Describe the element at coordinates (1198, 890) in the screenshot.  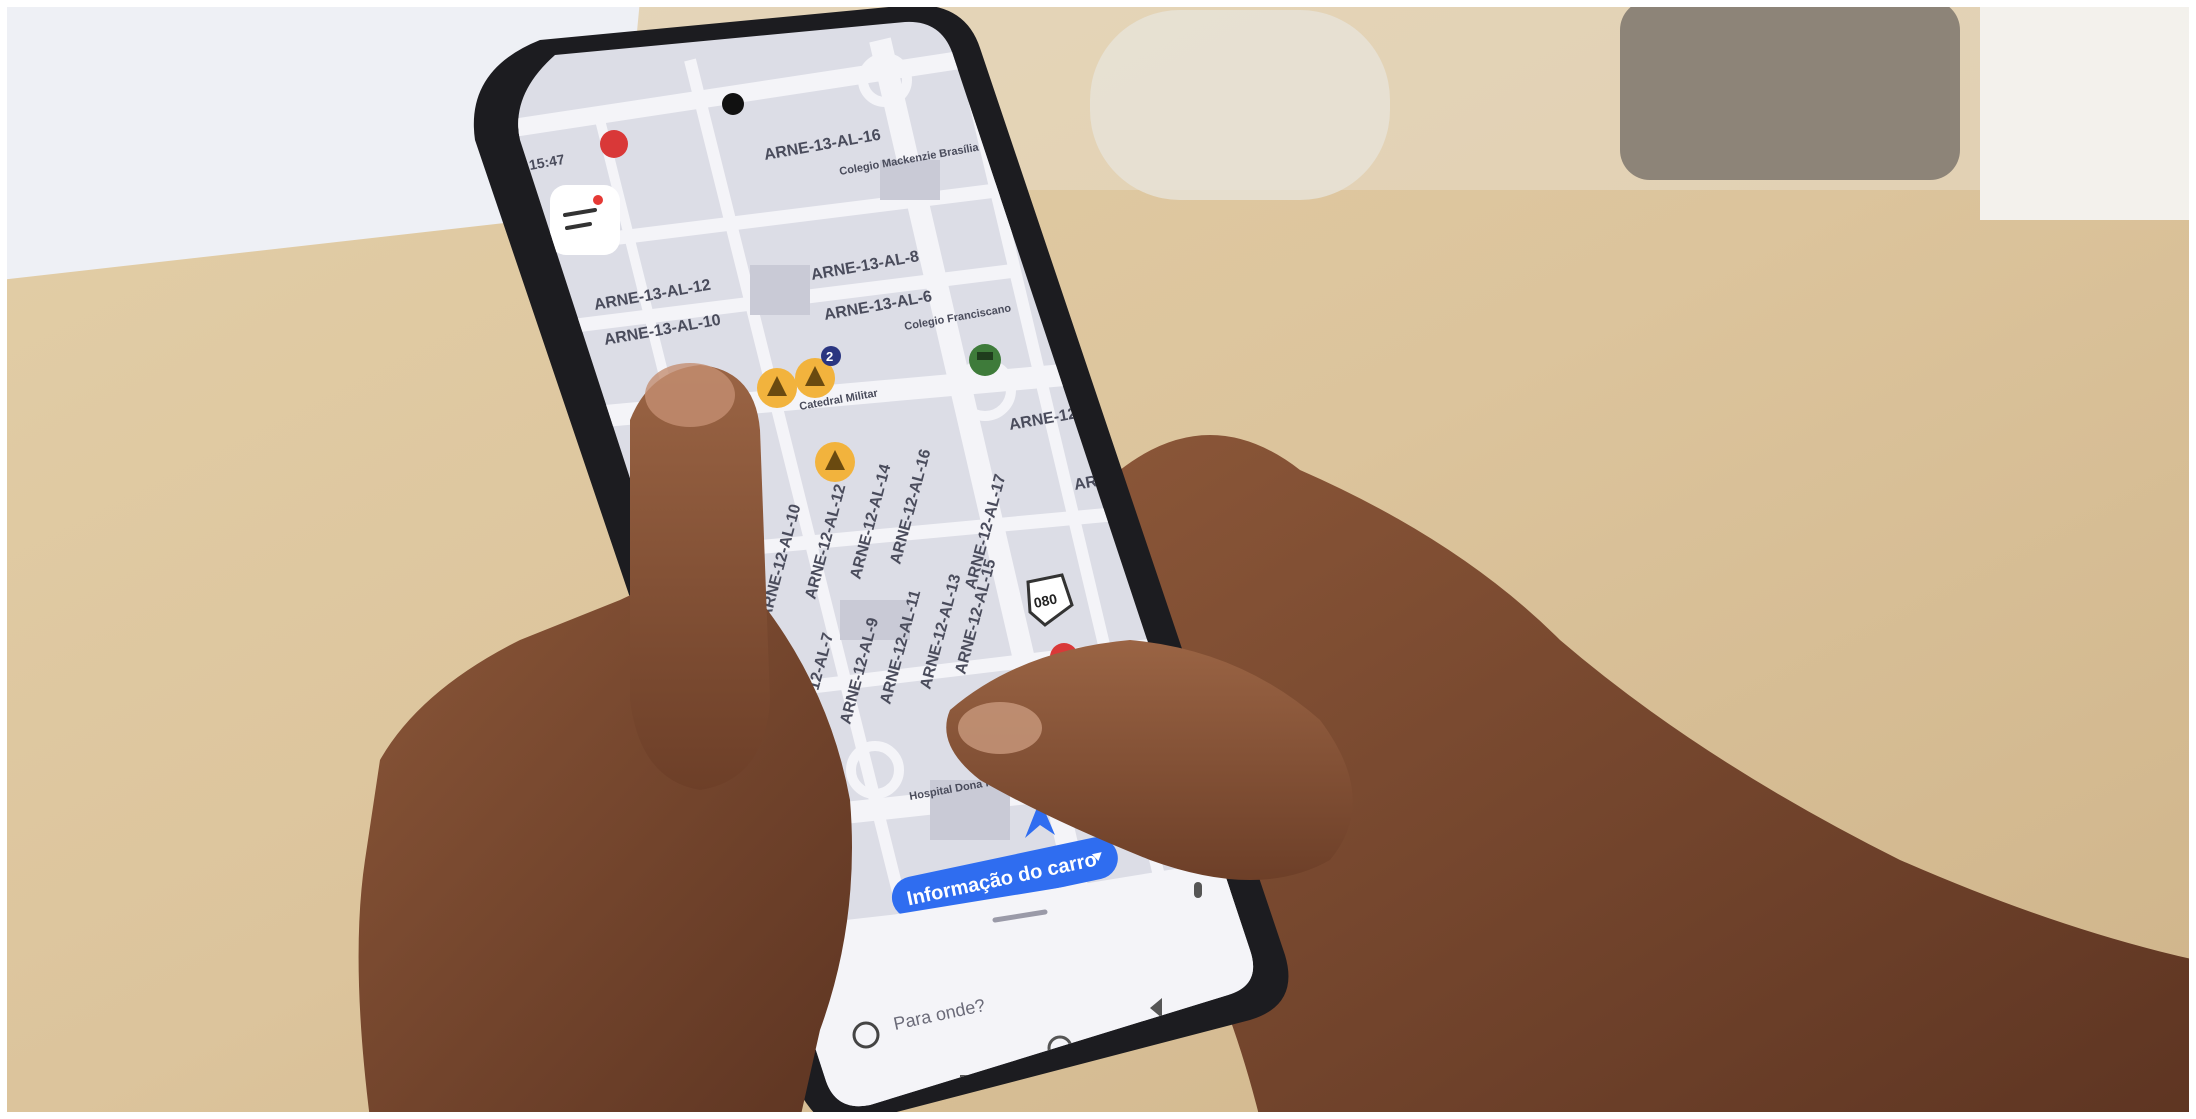
I see `microphone-icon` at that location.